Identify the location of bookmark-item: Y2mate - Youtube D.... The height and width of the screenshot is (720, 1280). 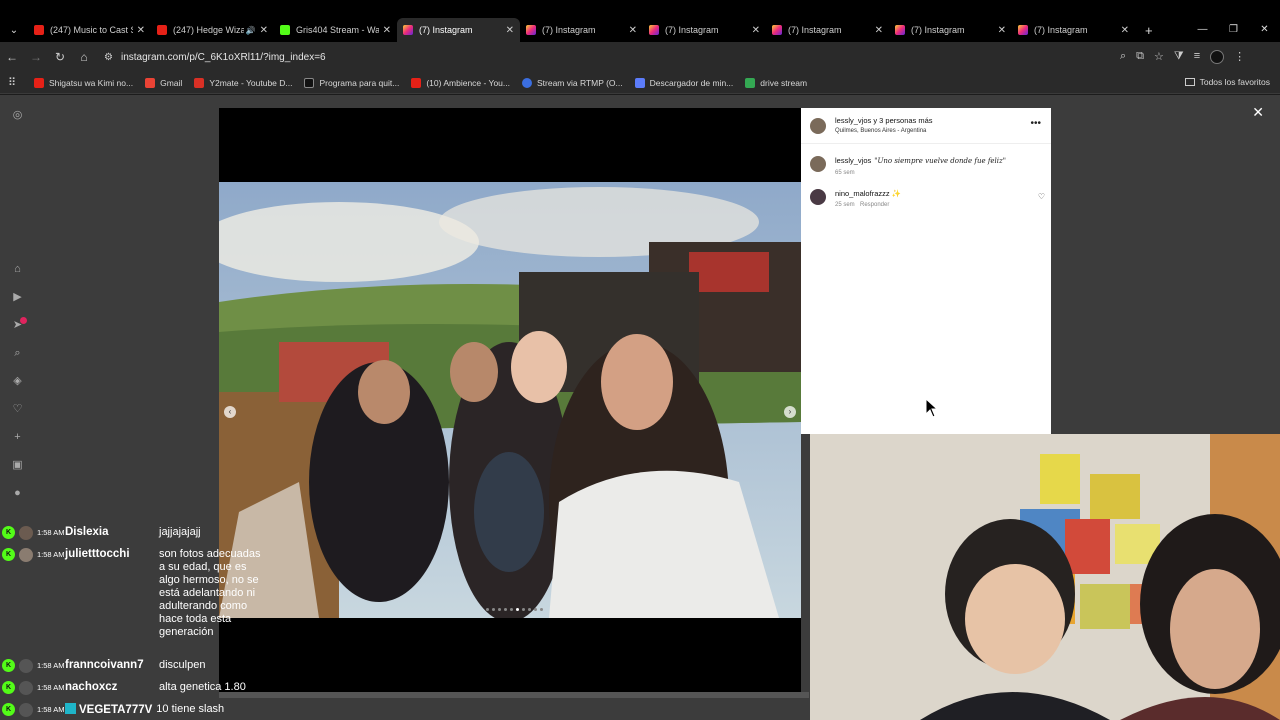
(243, 82).